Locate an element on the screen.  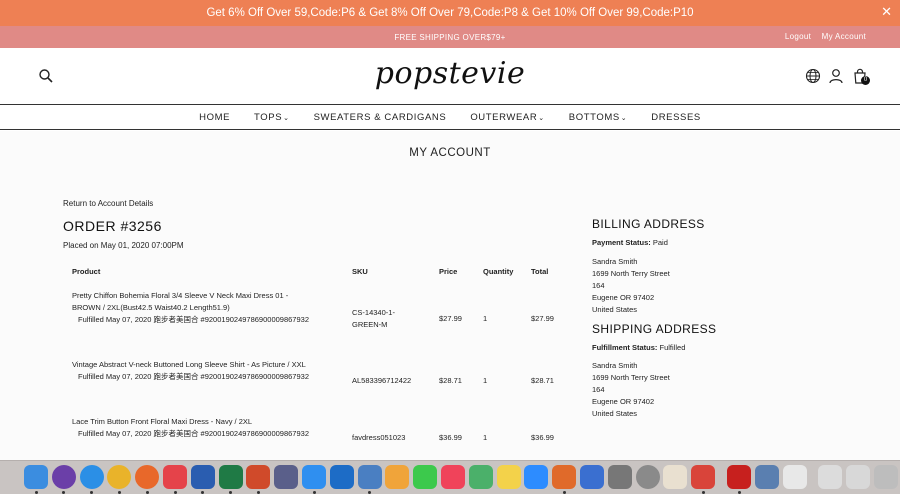
shipping-name: Sandra Smith is located at coordinates (615, 365).